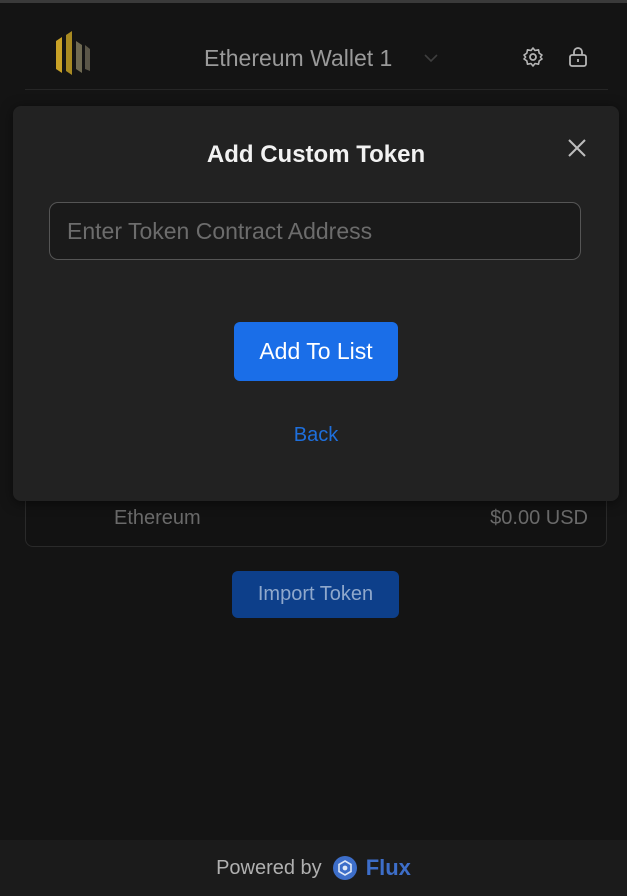  Describe the element at coordinates (73, 53) in the screenshot. I see `wallet-logo-icon` at that location.